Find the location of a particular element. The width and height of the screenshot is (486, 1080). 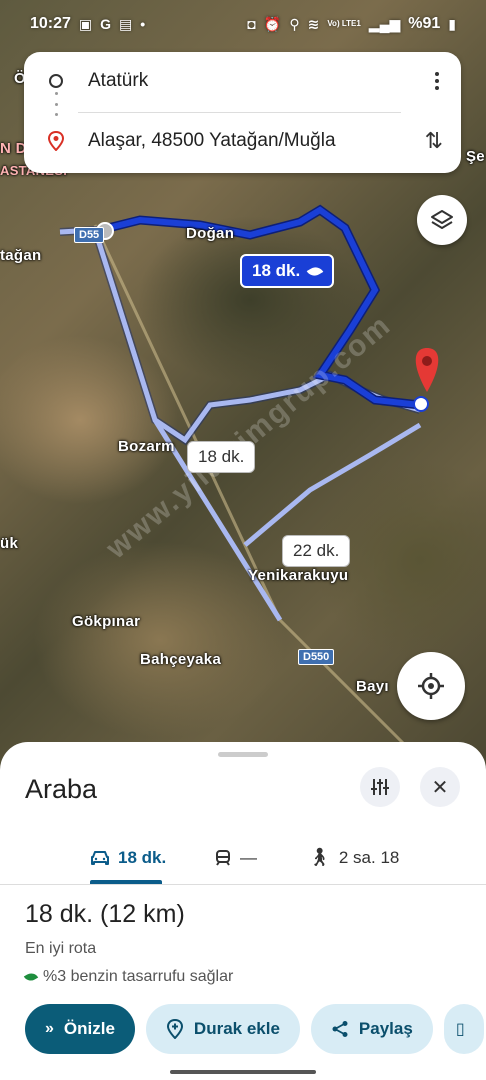

status-bar: 10:27 ▣ G ▤ • ◘ ⏰ ⚲ ≋ Vo) LTE1 ▂▄▆ %91 ▮ is located at coordinates (243, 24).